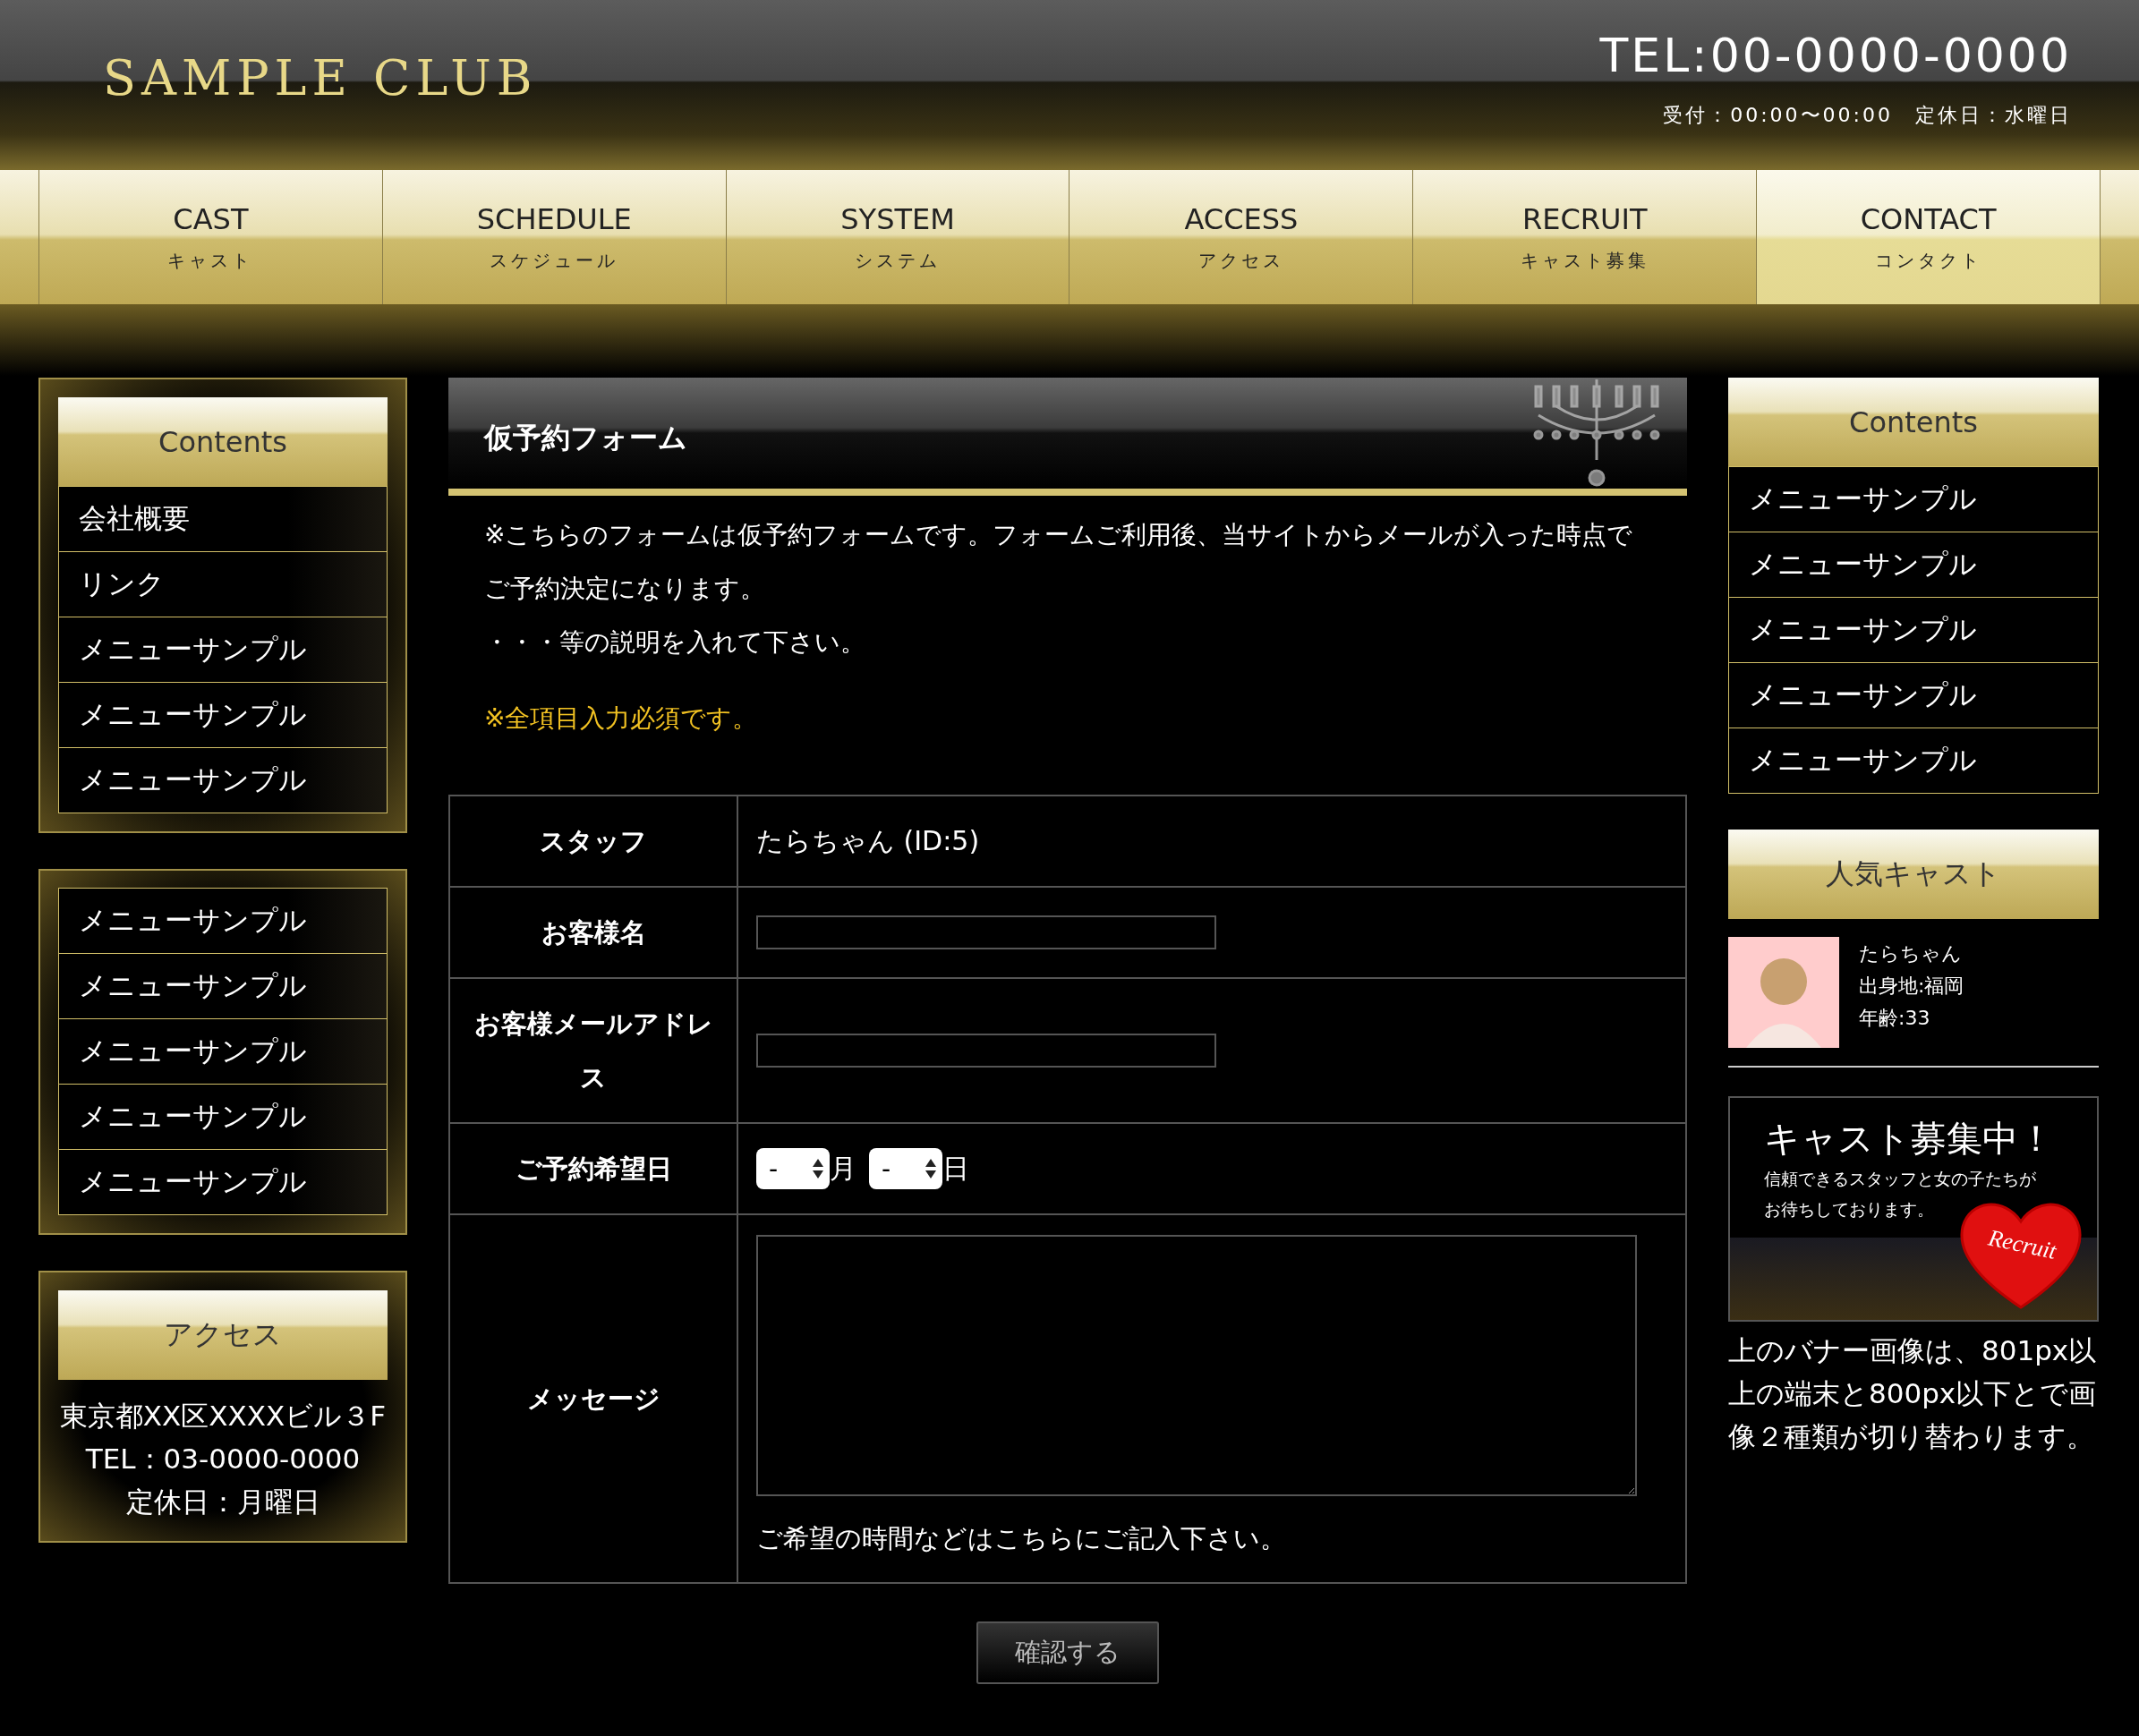 This screenshot has width=2139, height=1736. What do you see at coordinates (223, 584) in the screenshot?
I see `menu-item: リンク` at bounding box center [223, 584].